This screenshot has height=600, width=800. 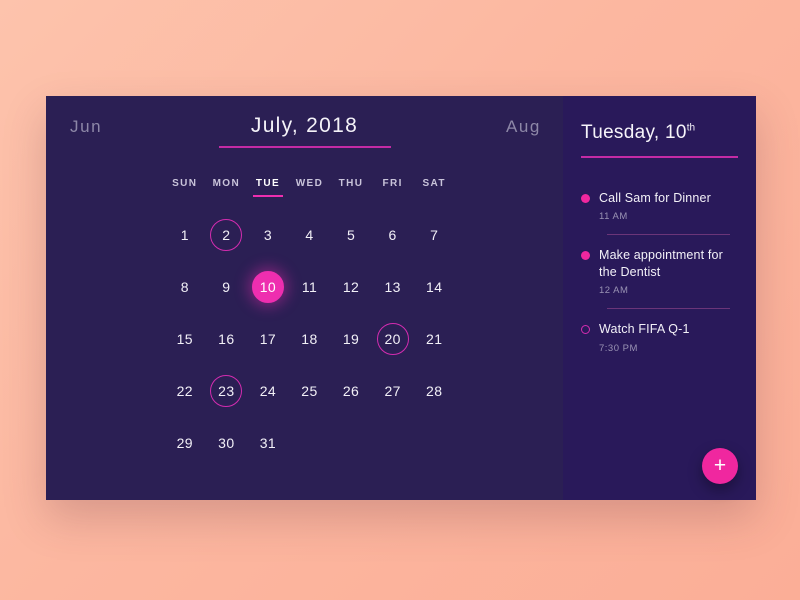 I want to click on event-item: Make appointment for the Dentist 12 AM, so click(x=659, y=271).